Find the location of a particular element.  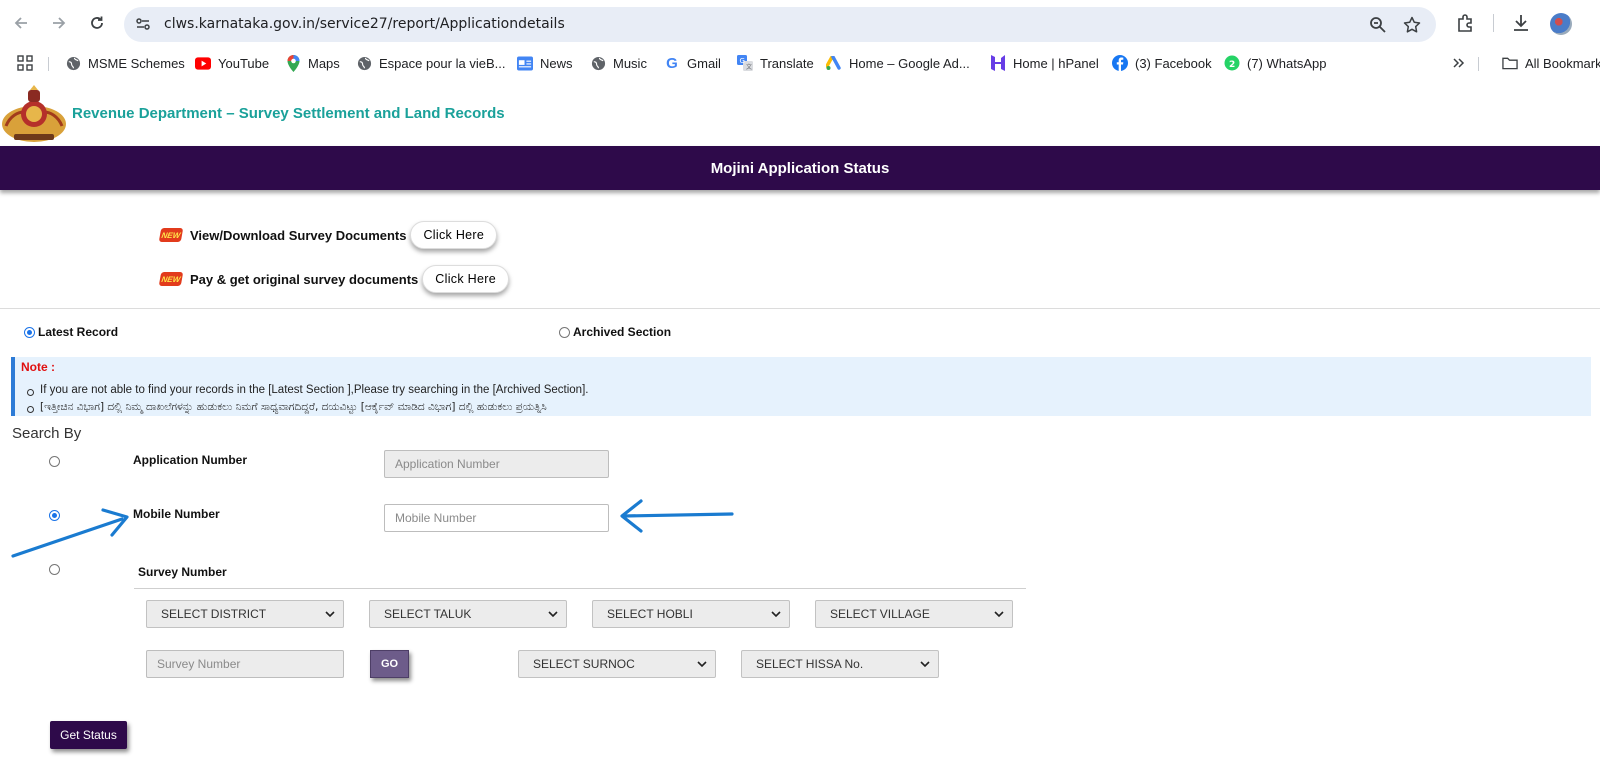

bookmark-maps: Maps is located at coordinates (312, 63).